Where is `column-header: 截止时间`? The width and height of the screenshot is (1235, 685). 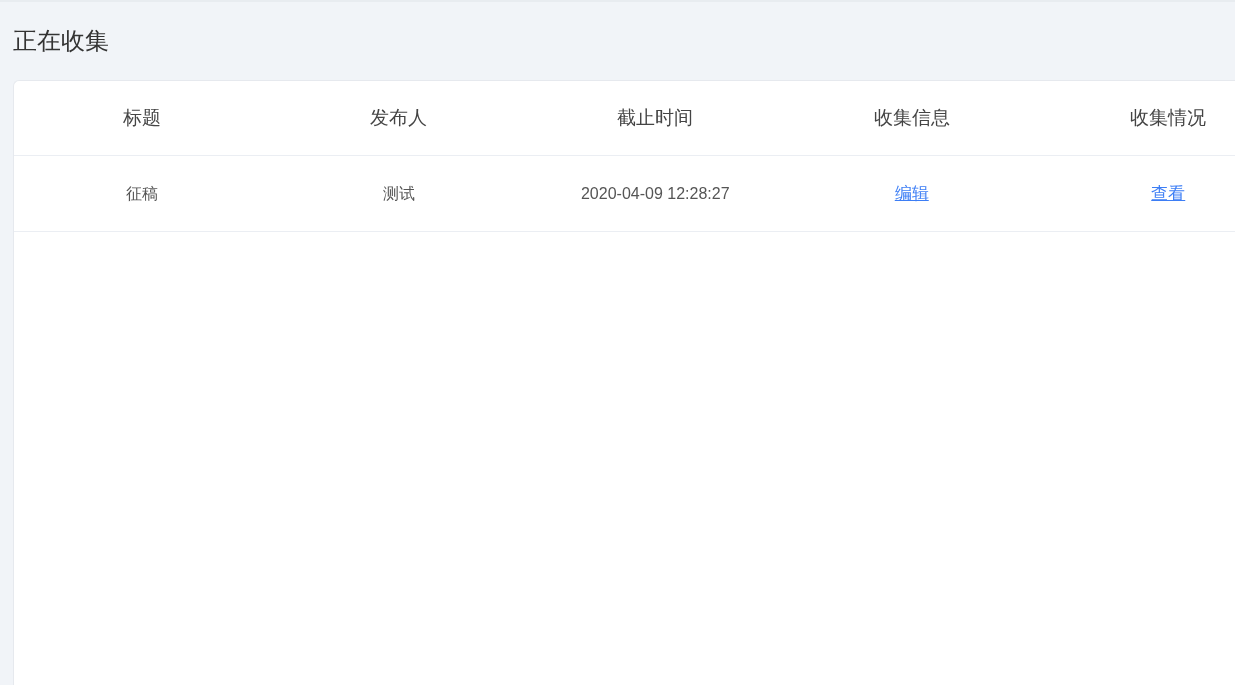
column-header: 截止时间 is located at coordinates (655, 117).